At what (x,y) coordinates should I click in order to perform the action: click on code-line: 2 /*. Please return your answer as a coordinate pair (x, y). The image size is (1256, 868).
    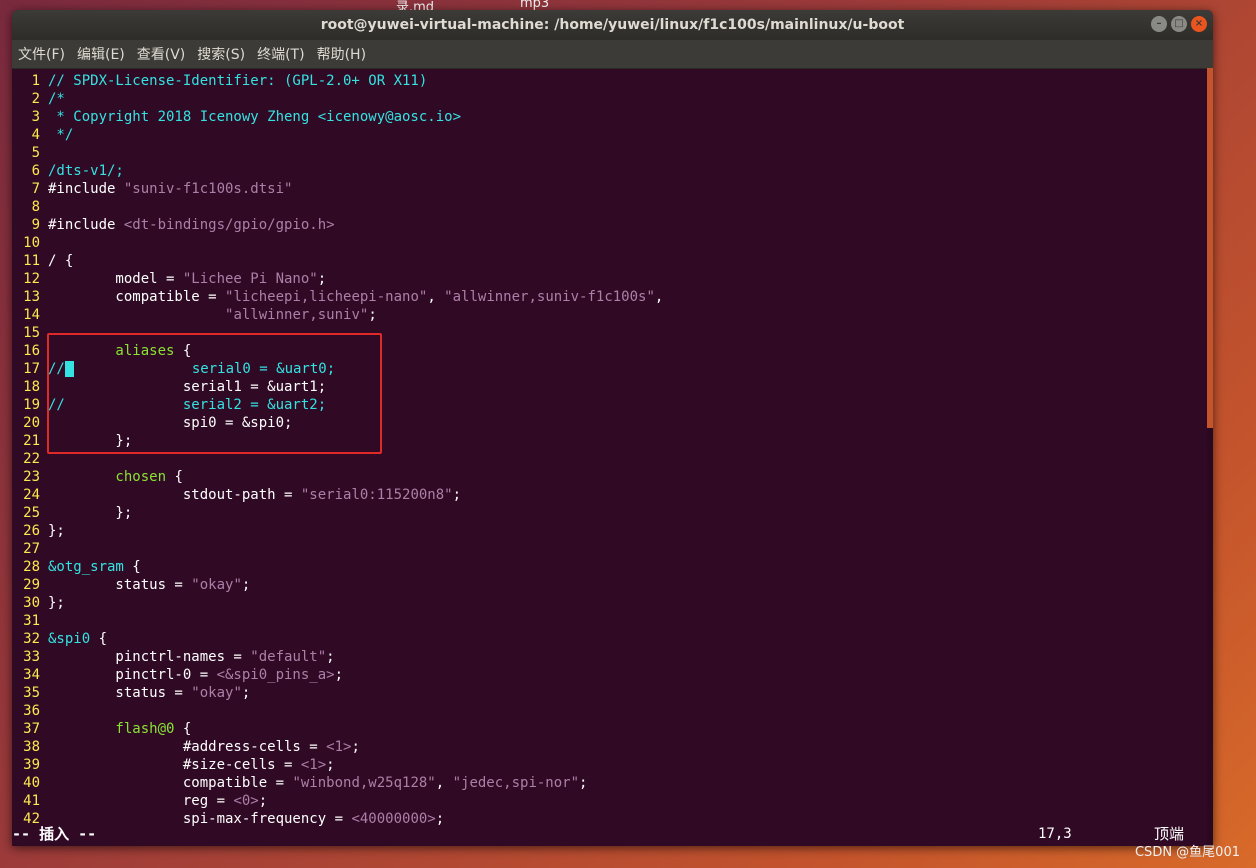
    Looking at the image, I should click on (38, 99).